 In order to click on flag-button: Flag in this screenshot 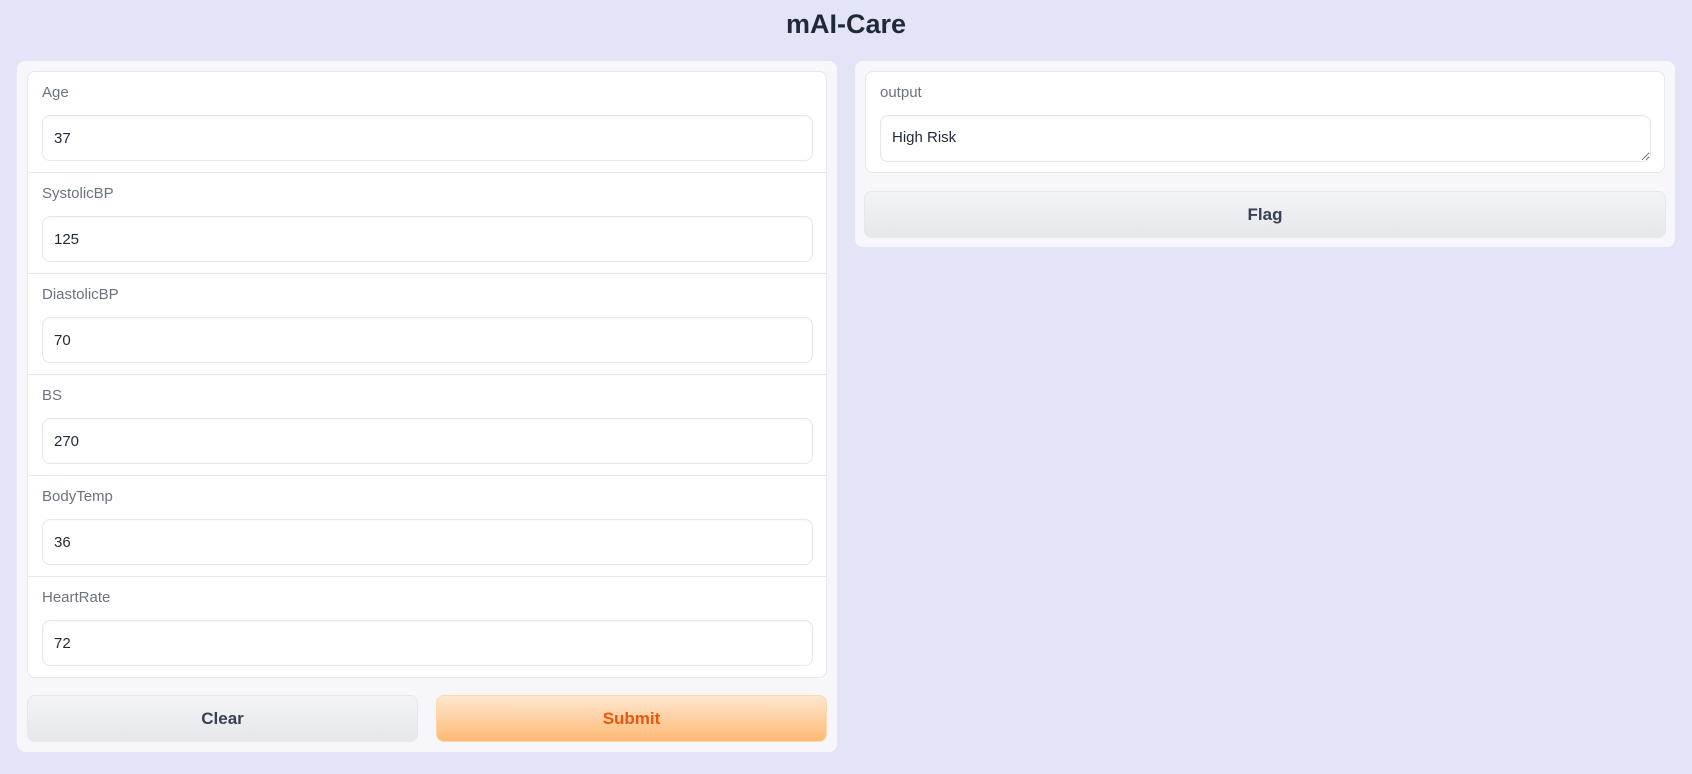, I will do `click(1265, 214)`.